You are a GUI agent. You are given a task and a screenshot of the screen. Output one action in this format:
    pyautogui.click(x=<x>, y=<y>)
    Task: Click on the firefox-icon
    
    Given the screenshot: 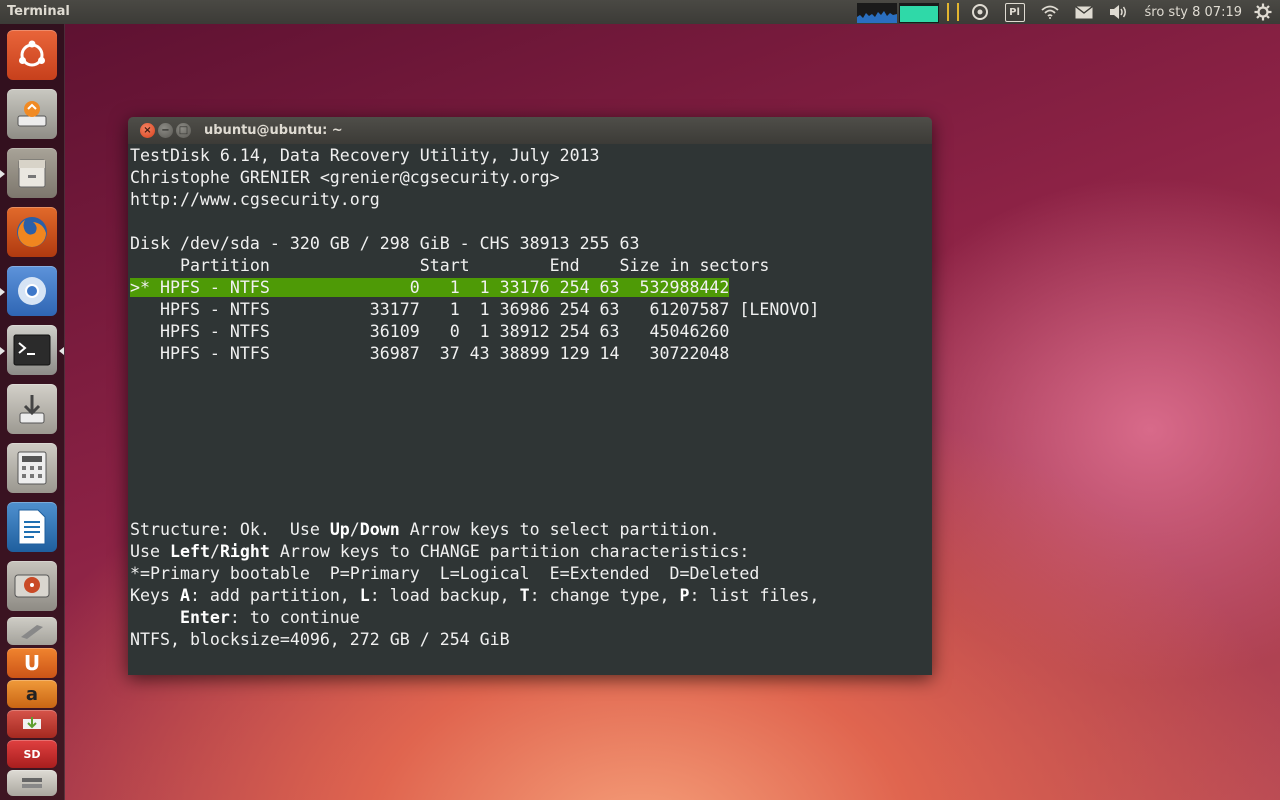 What is the action you would take?
    pyautogui.click(x=32, y=232)
    